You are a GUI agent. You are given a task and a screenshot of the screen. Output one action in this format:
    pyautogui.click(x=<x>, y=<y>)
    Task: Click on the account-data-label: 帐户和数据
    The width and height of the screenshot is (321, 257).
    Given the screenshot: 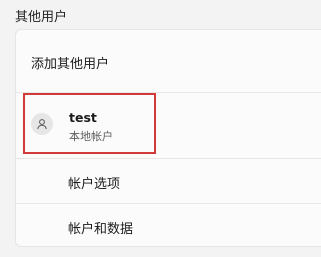 What is the action you would take?
    pyautogui.click(x=101, y=229)
    